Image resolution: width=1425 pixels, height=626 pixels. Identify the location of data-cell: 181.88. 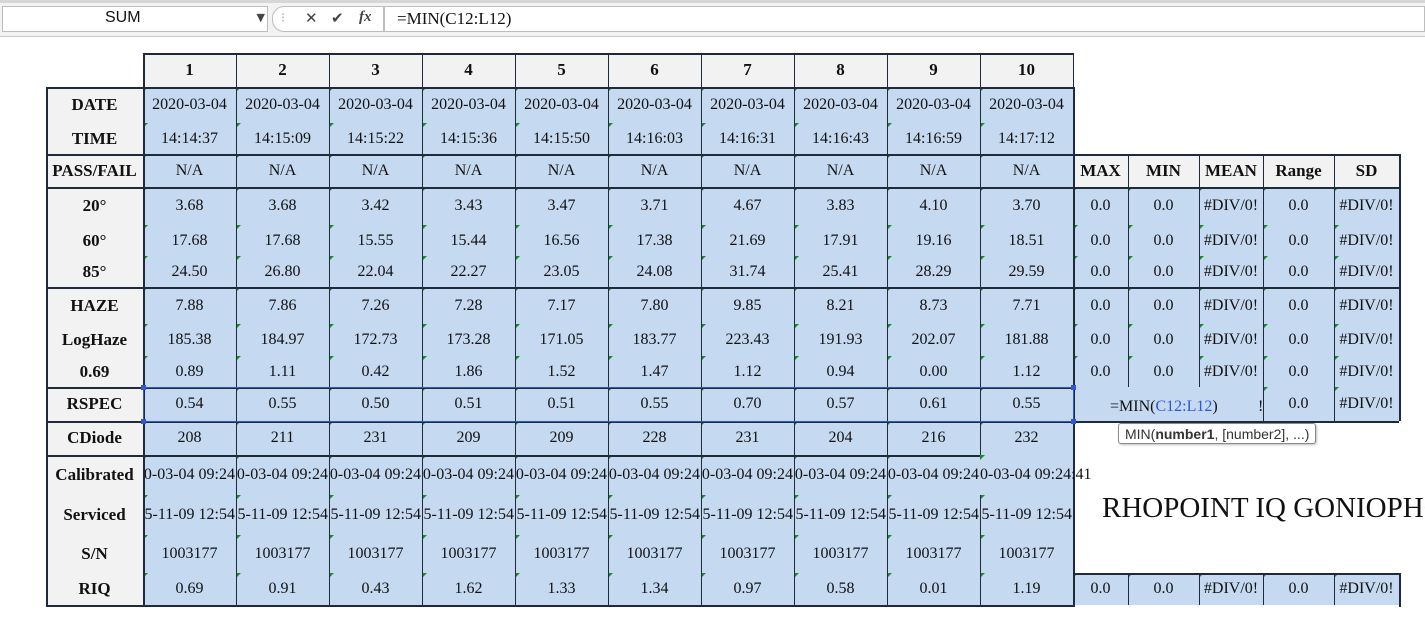
(1026, 340).